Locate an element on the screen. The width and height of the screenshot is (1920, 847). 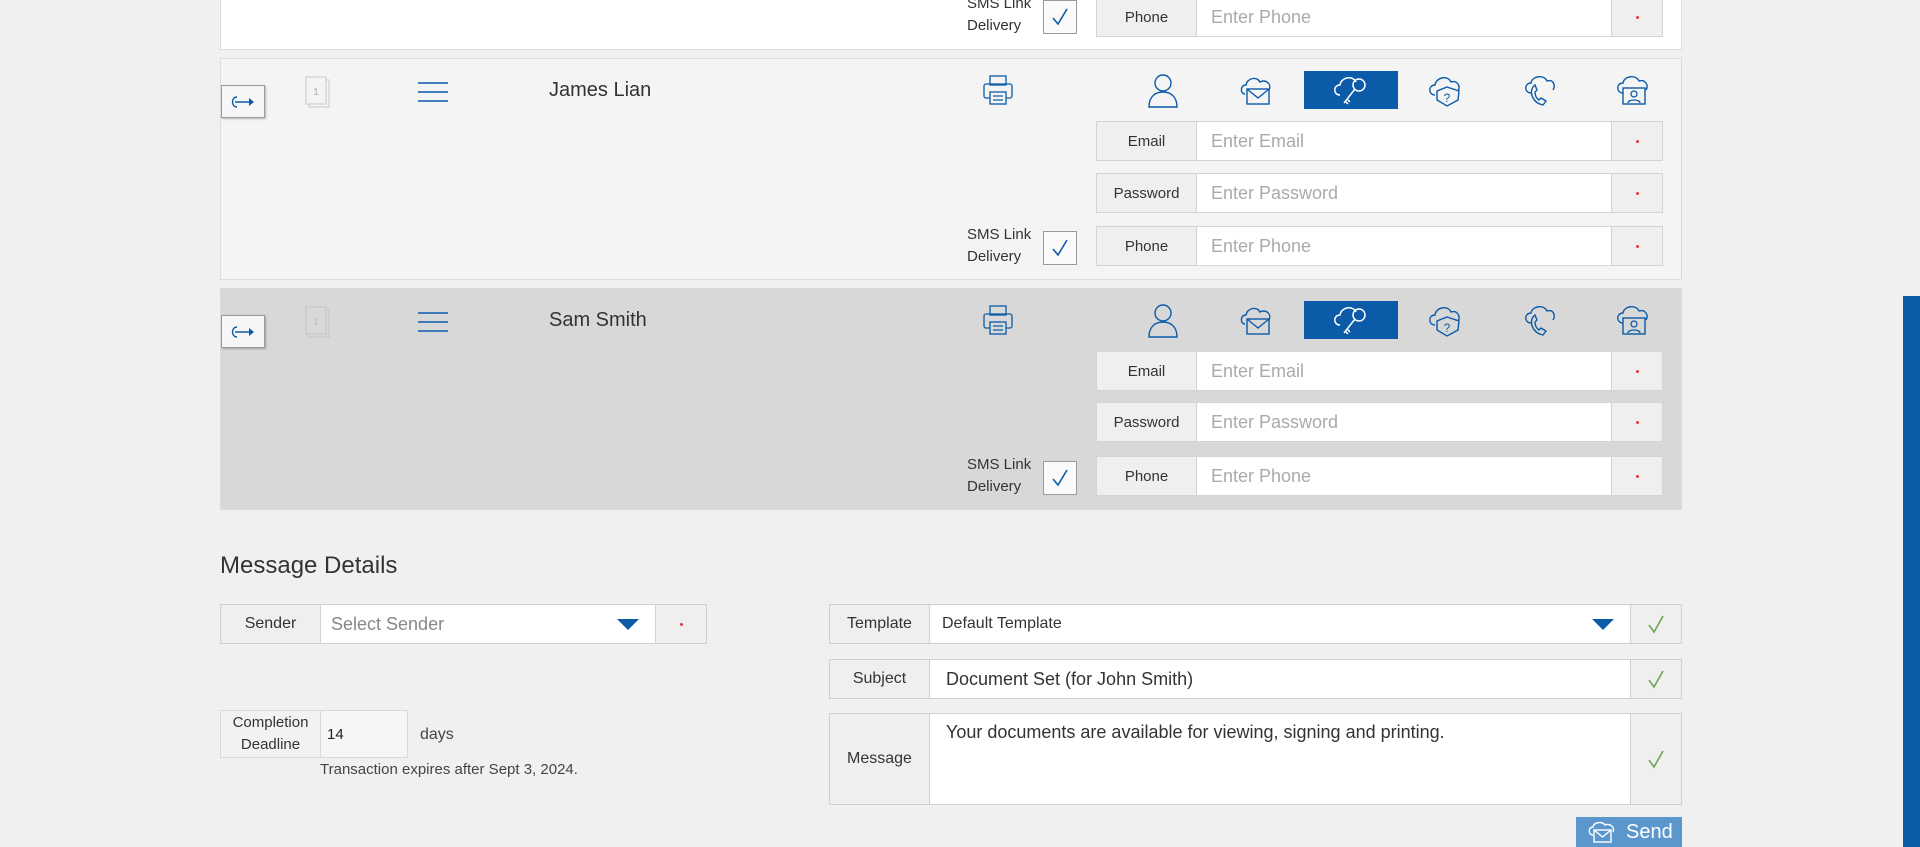
expiry-note: Transaction expires after Sept 3, 2024. is located at coordinates (449, 769).